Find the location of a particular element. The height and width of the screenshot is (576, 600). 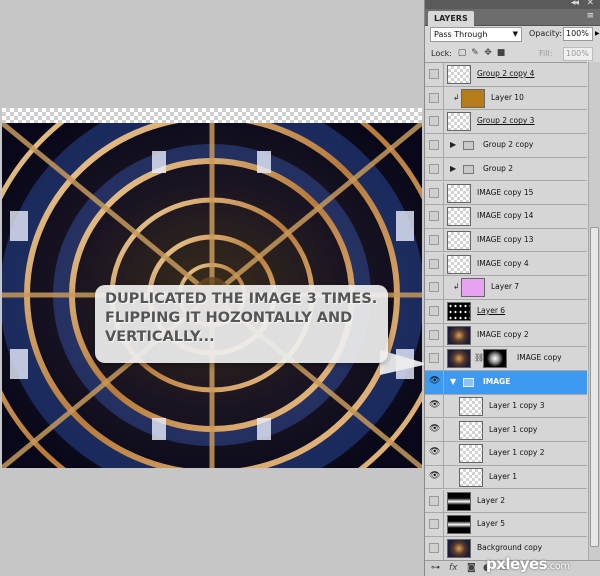

blend-row: Pass Through ▼ Opacity: 100% ▶ is located at coordinates (512, 35).